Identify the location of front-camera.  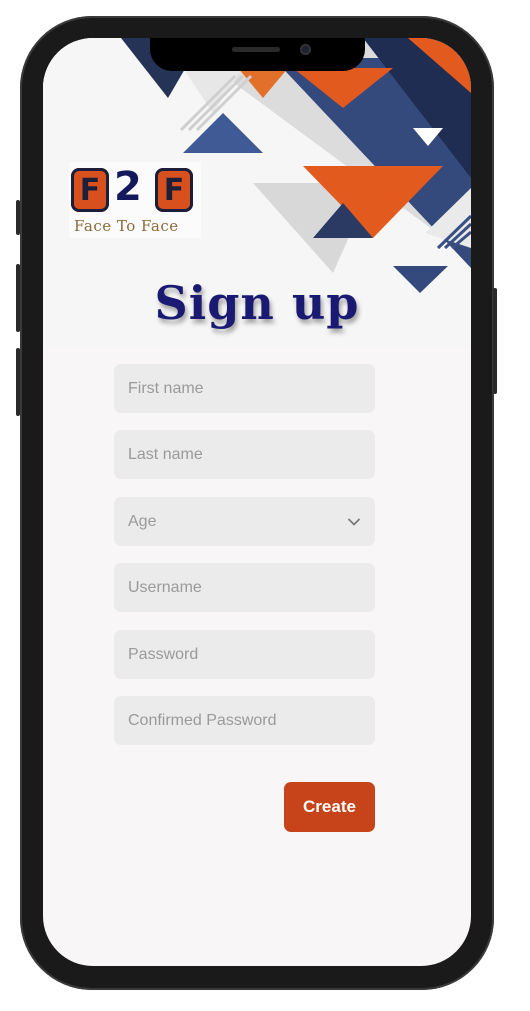
(305, 49).